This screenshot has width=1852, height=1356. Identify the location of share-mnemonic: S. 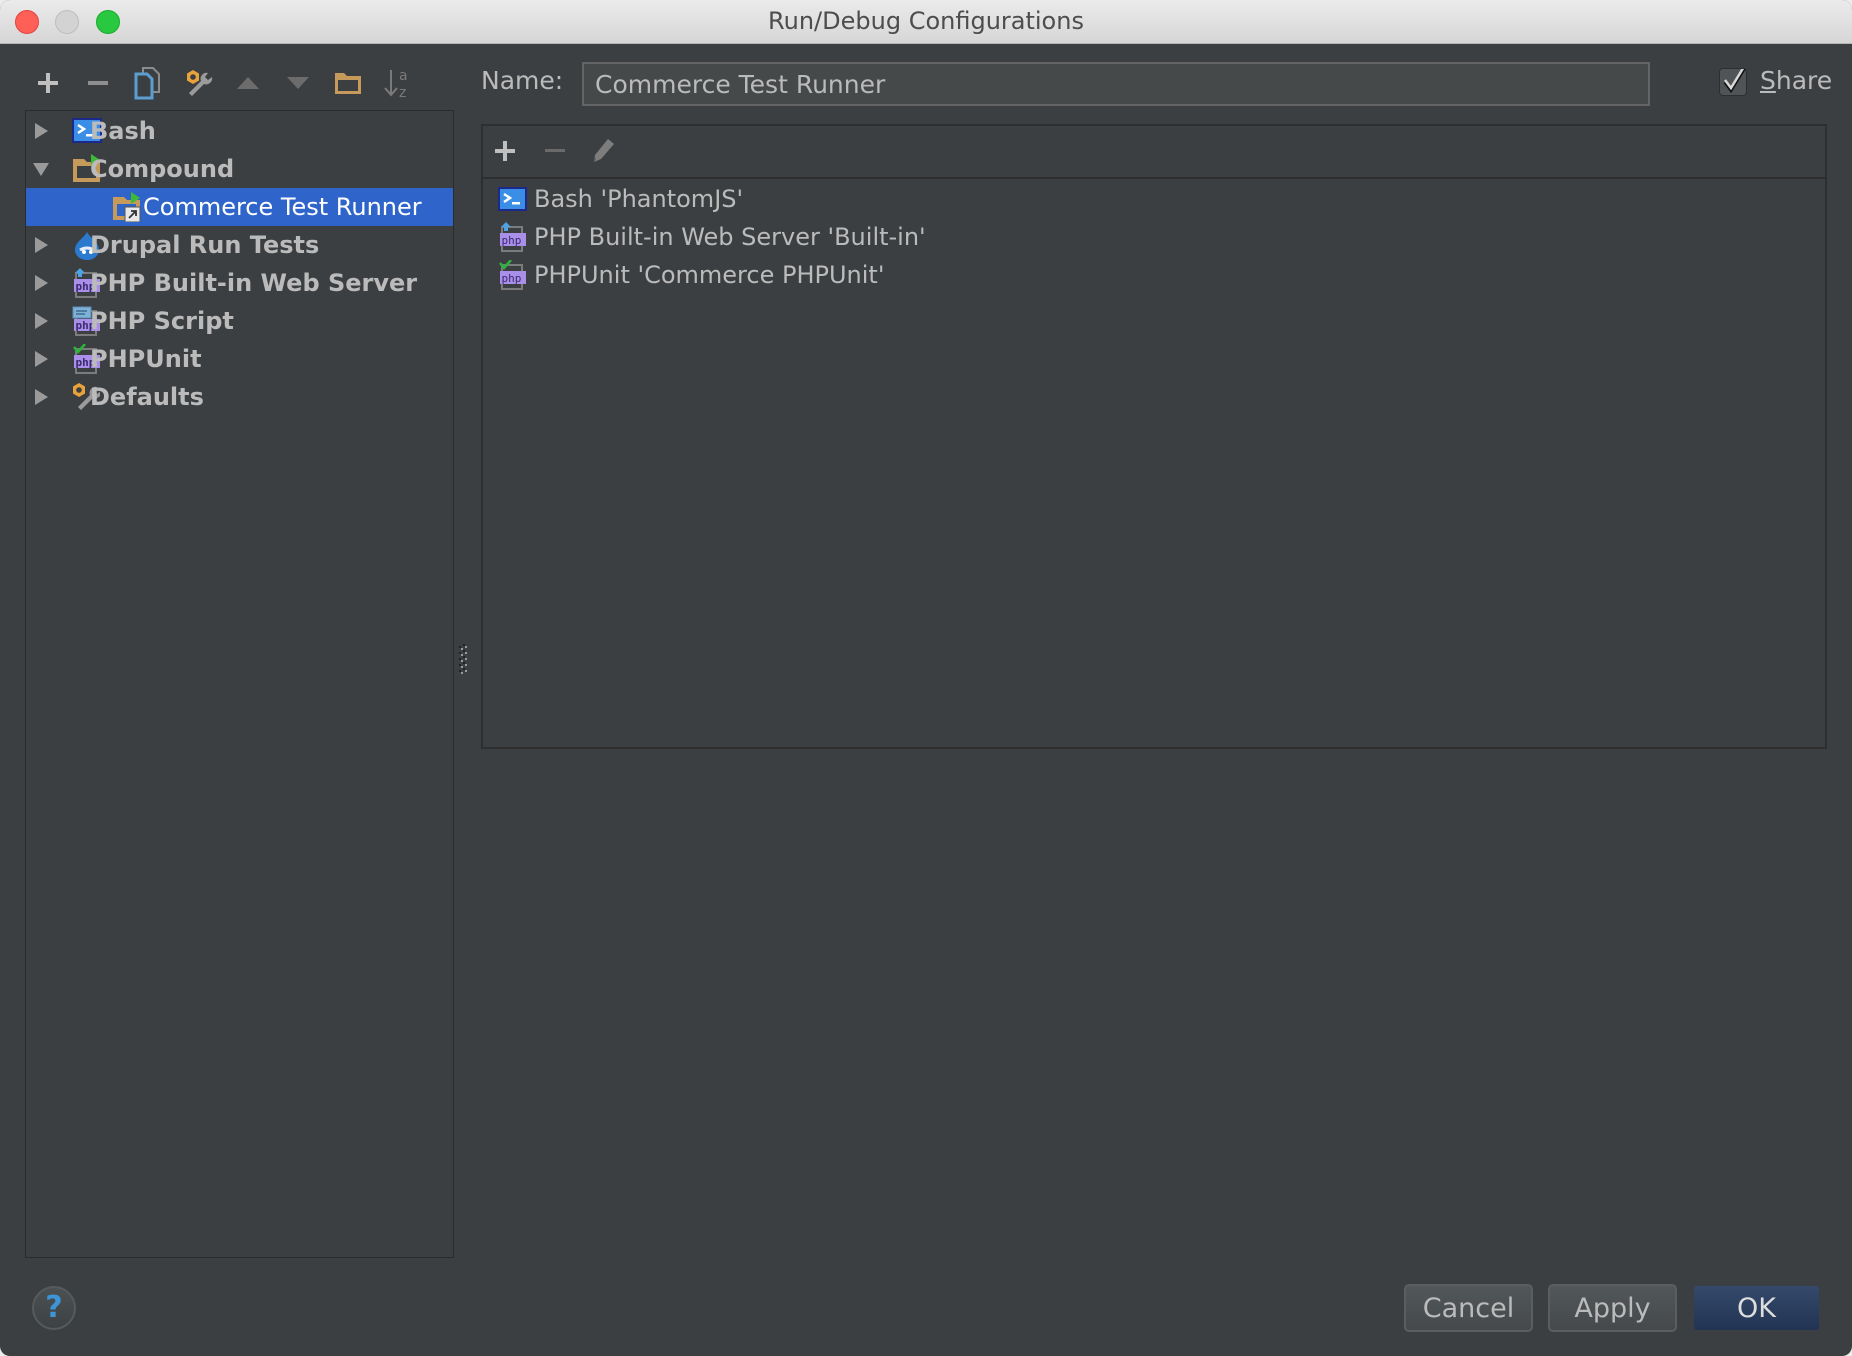
(1768, 80).